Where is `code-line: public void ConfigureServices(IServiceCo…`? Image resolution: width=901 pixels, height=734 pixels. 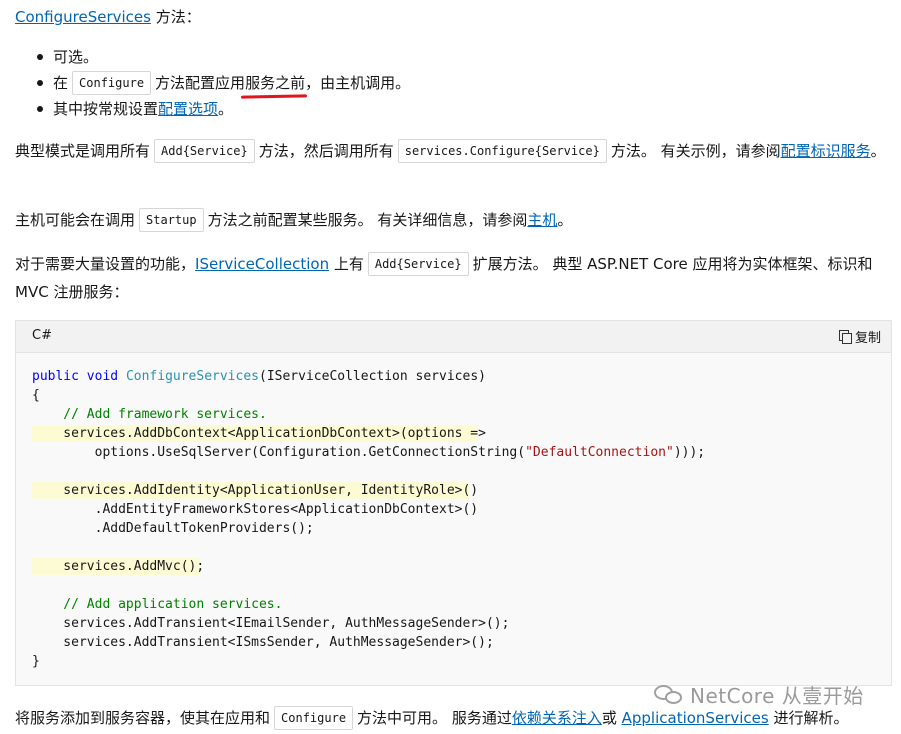
code-line: public void ConfigureServices(IServiceCo… is located at coordinates (259, 376).